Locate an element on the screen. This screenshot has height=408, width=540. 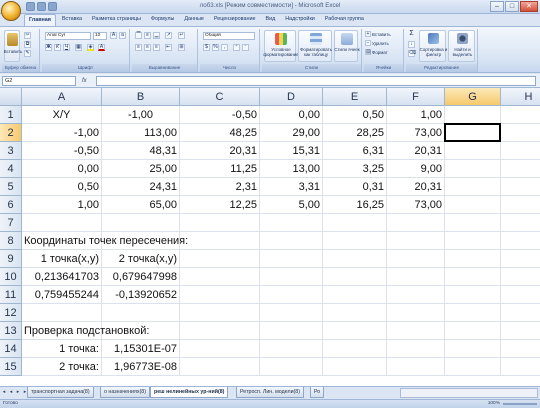
cell-c9 is located at coordinates (220, 259).